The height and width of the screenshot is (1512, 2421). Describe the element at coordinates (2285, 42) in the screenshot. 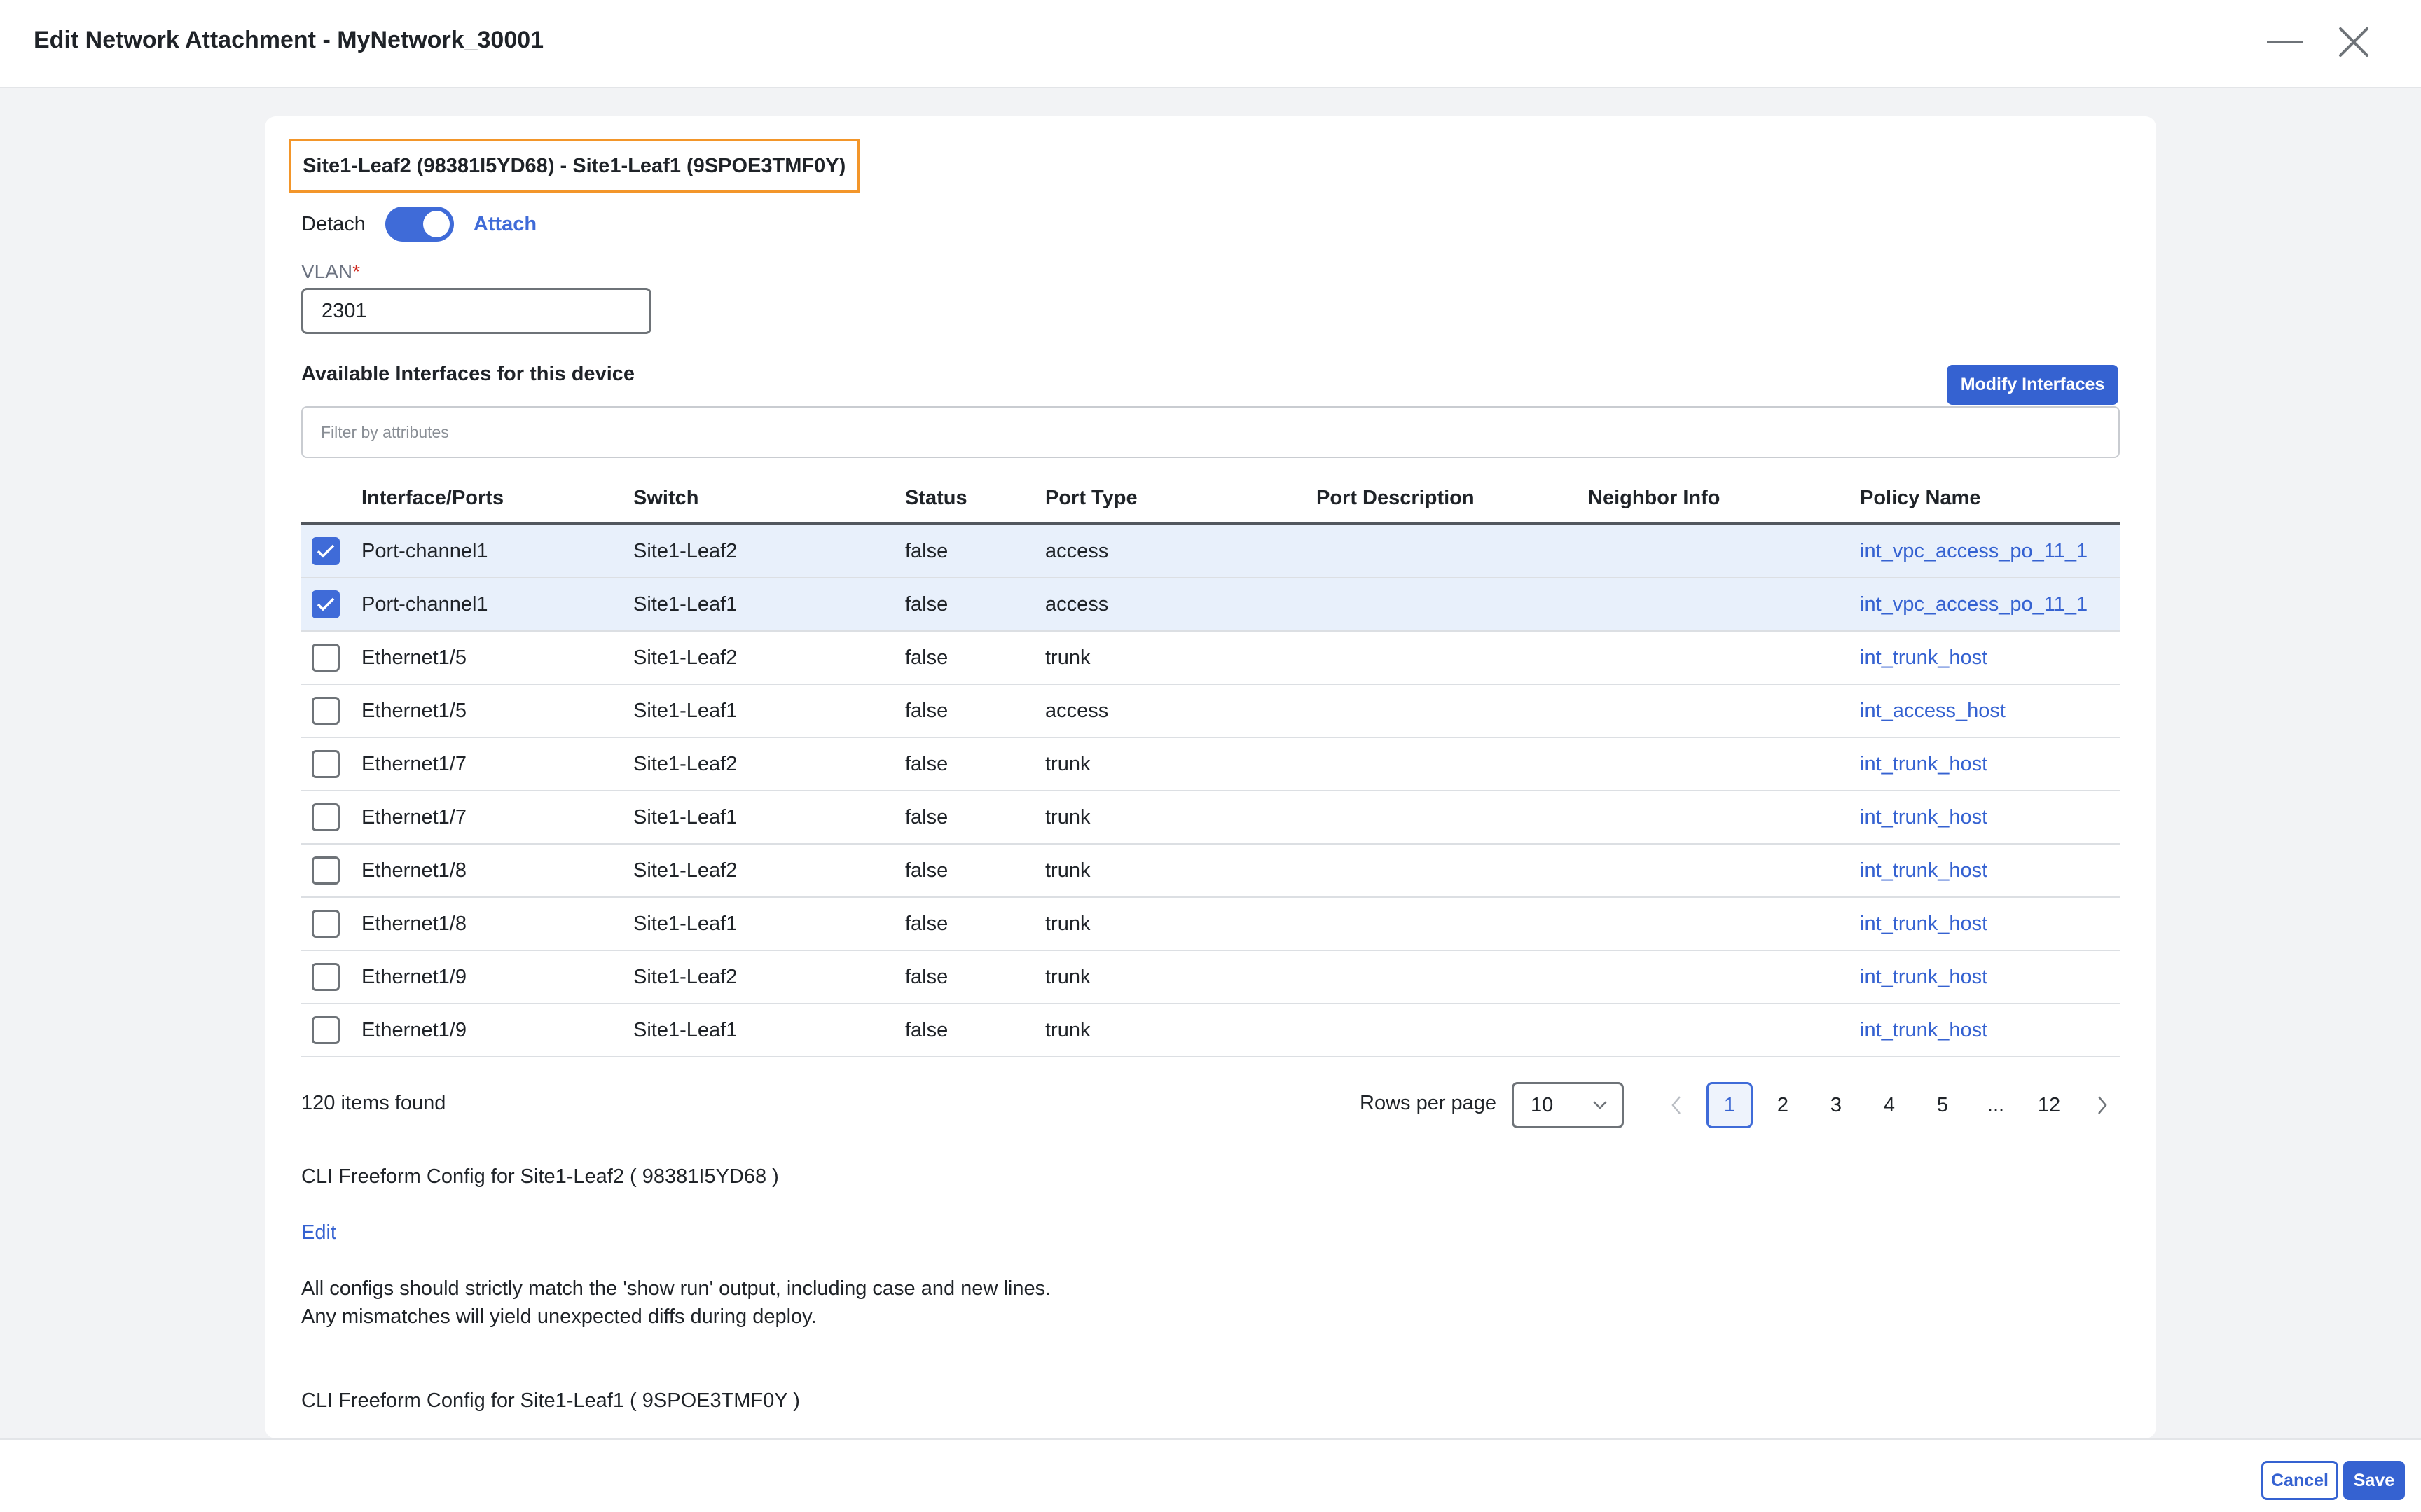

I see `minimize-button` at that location.